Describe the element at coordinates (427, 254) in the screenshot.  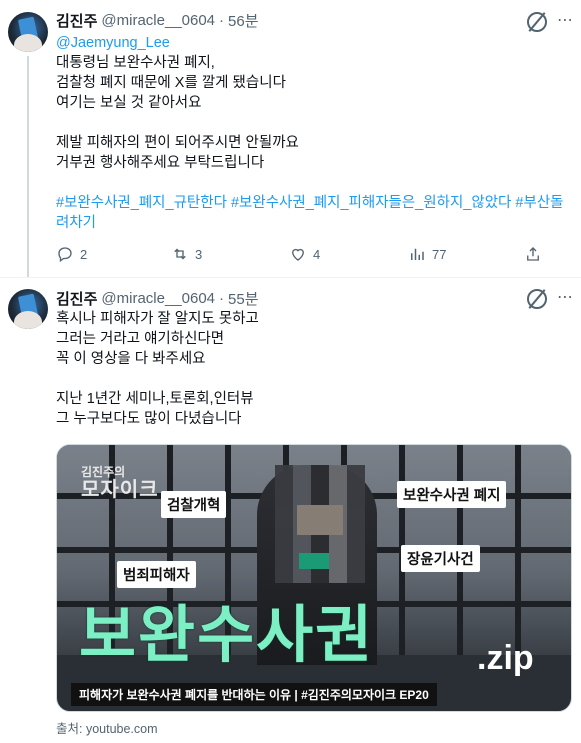
I see `views-button: 77` at that location.